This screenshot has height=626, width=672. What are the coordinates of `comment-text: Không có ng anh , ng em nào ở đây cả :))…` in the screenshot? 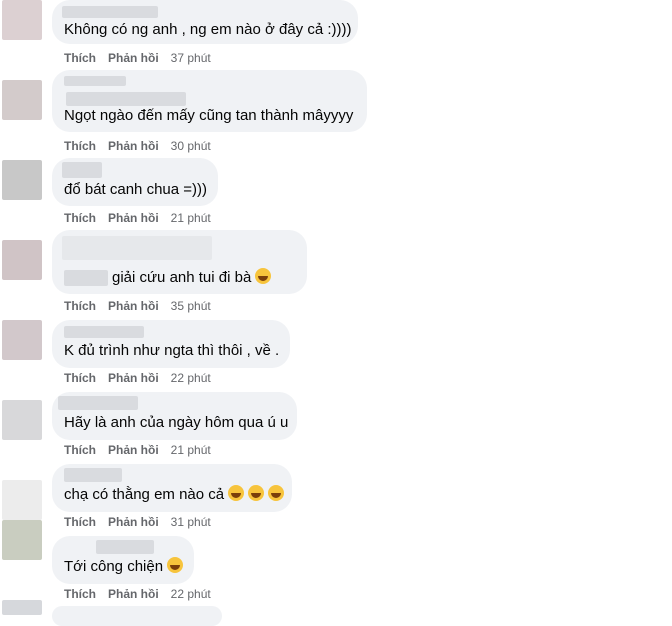 It's located at (208, 29).